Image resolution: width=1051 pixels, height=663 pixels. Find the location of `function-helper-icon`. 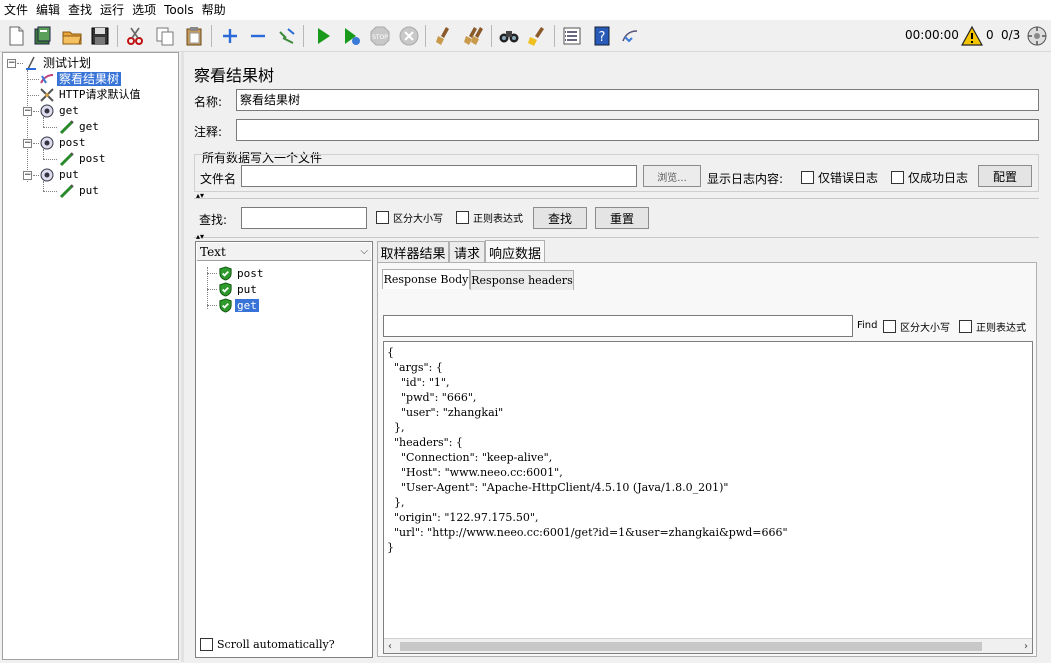

function-helper-icon is located at coordinates (572, 36).